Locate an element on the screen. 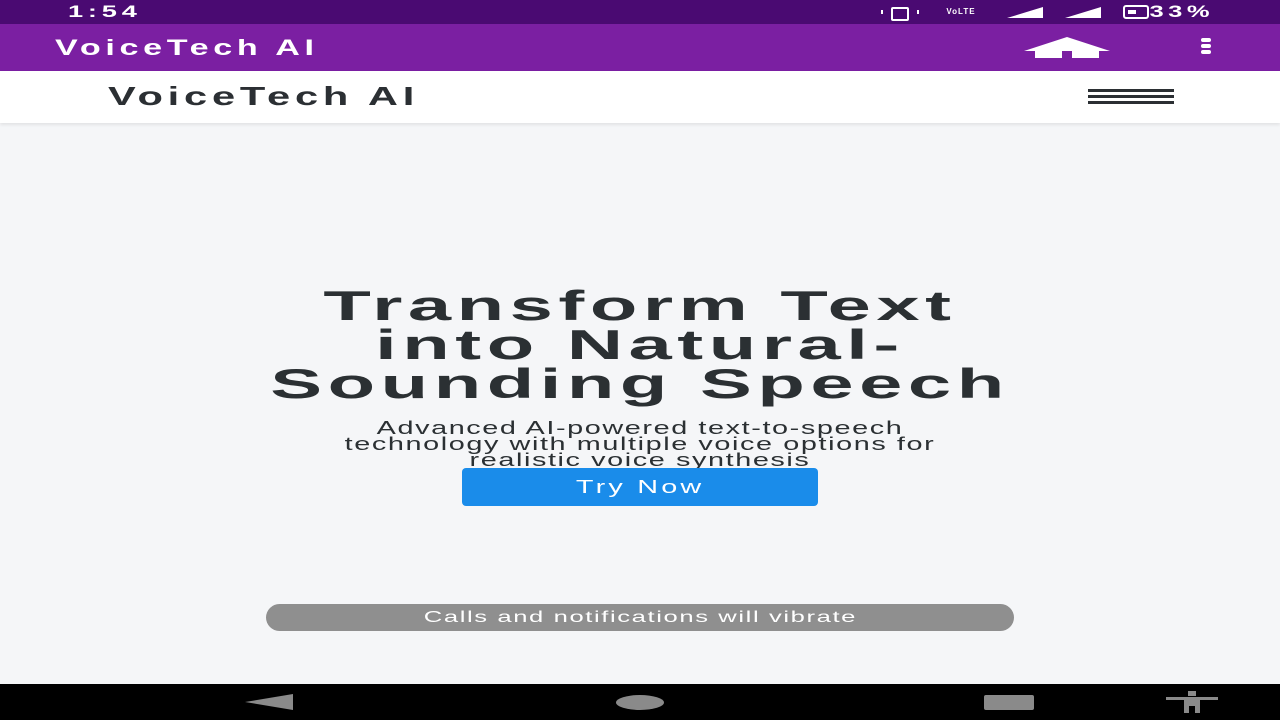  status-time: 1:54 is located at coordinates (105, 11).